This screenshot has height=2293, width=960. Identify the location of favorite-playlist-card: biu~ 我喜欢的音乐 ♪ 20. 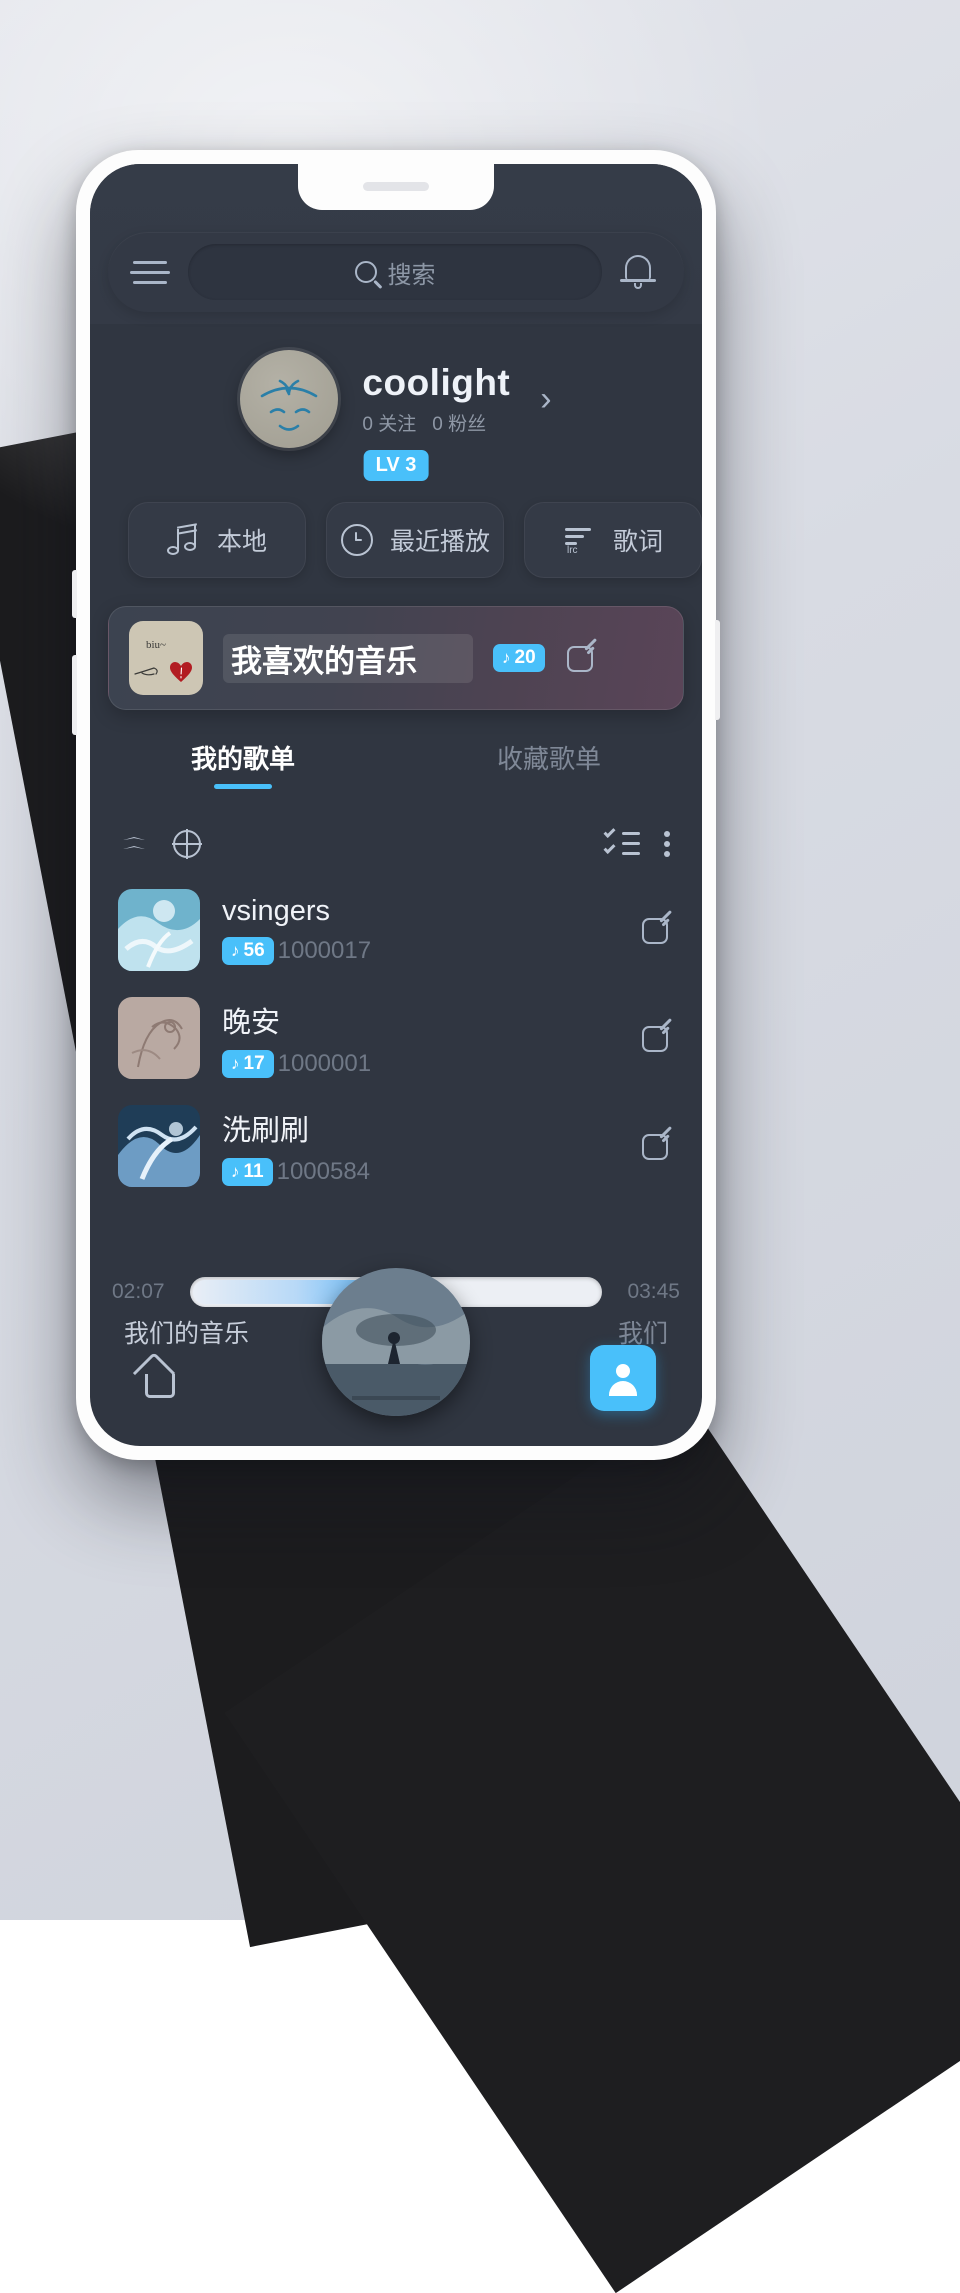
(396, 658).